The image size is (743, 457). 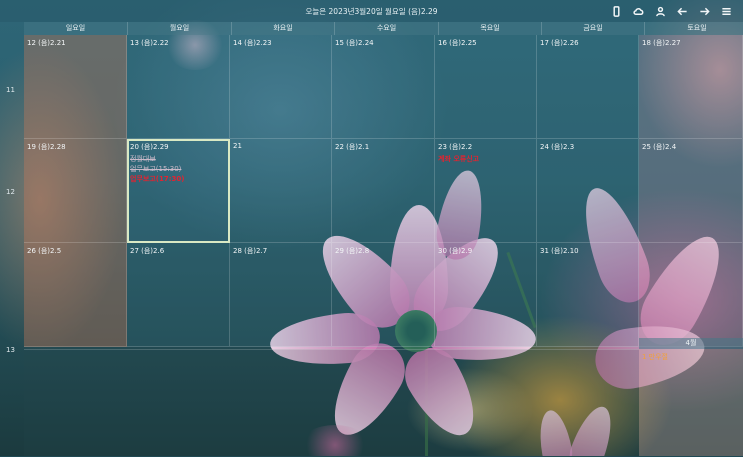 I want to click on day-date: 29 (음)2.8, so click(x=352, y=251).